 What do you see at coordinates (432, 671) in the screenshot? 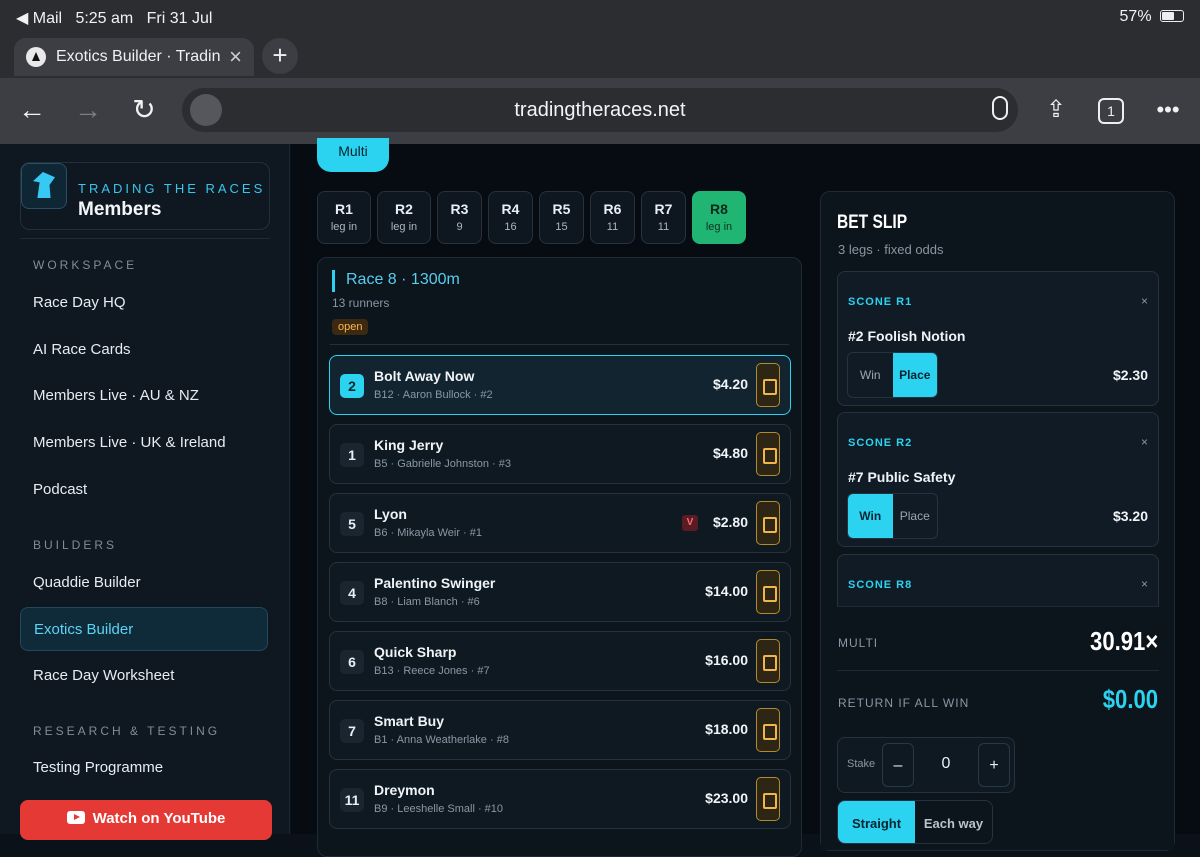
I see `runner-meta: B13 · Reece Jones · #7` at bounding box center [432, 671].